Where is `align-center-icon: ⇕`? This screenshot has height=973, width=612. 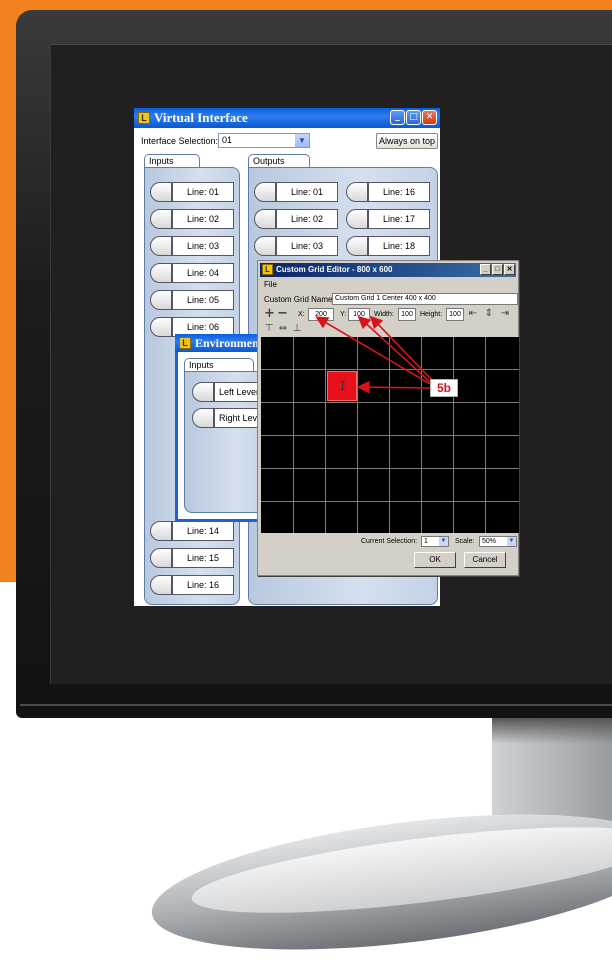 align-center-icon: ⇕ is located at coordinates (489, 314).